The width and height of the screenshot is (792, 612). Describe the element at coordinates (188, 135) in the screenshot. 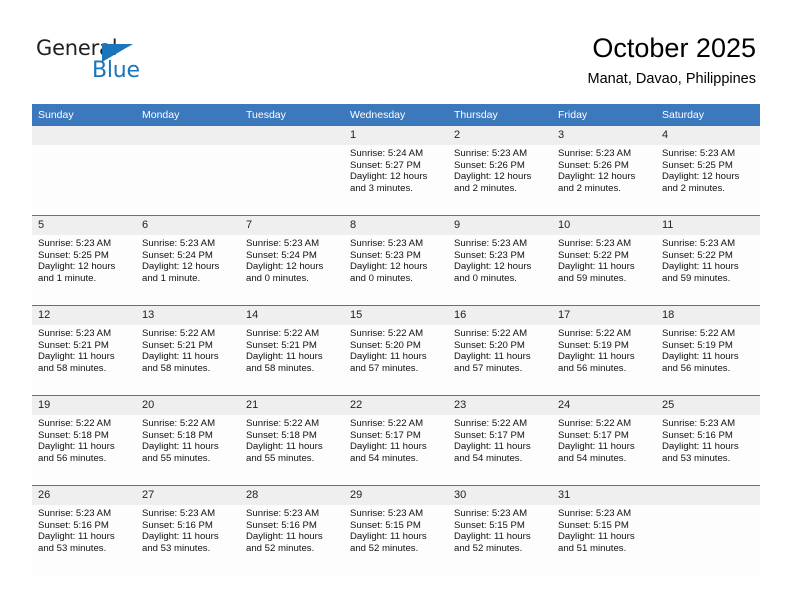

I see `day-number` at that location.